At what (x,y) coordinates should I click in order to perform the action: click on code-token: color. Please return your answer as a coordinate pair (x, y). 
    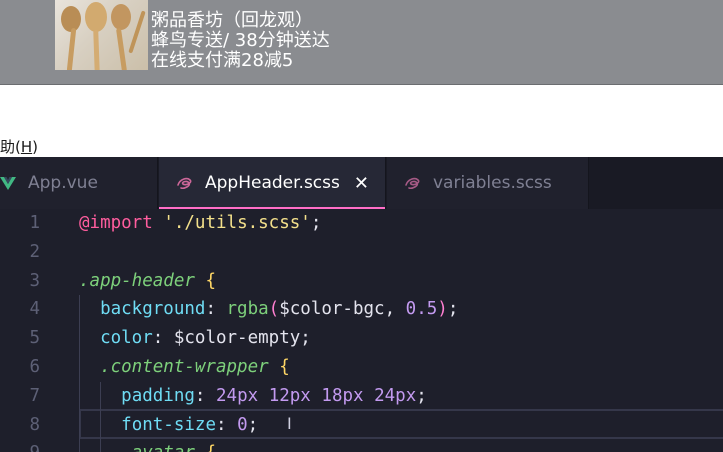
    Looking at the image, I should click on (126, 338).